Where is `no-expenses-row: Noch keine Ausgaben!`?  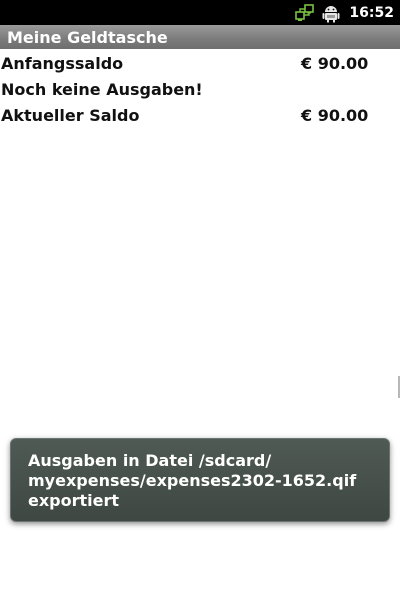
no-expenses-row: Noch keine Ausgaben! is located at coordinates (200, 90).